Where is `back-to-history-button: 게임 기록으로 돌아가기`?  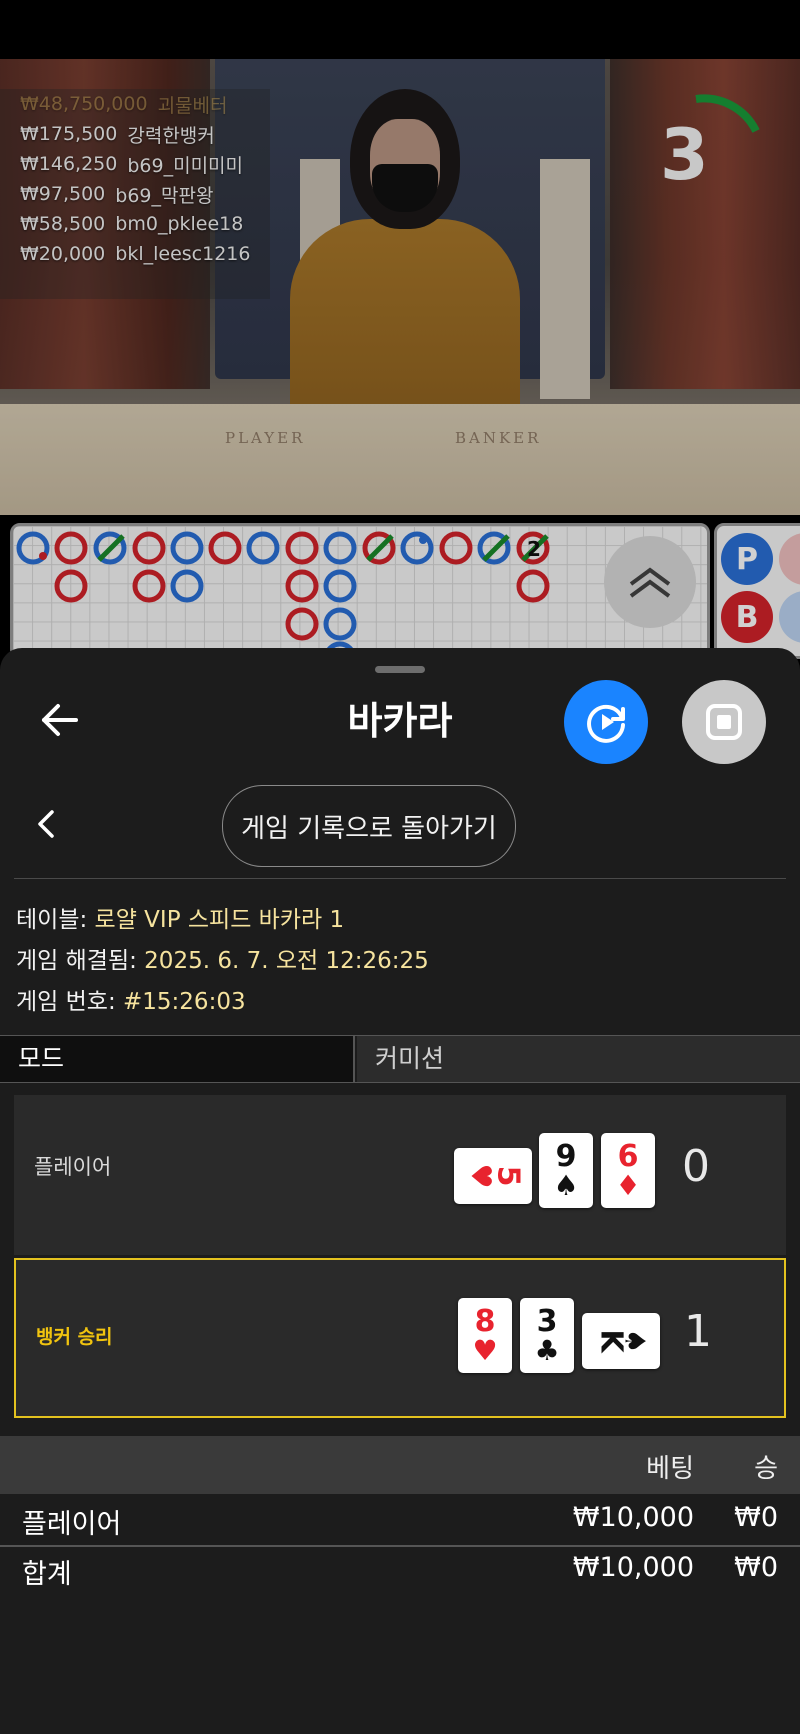 back-to-history-button: 게임 기록으로 돌아가기 is located at coordinates (369, 826).